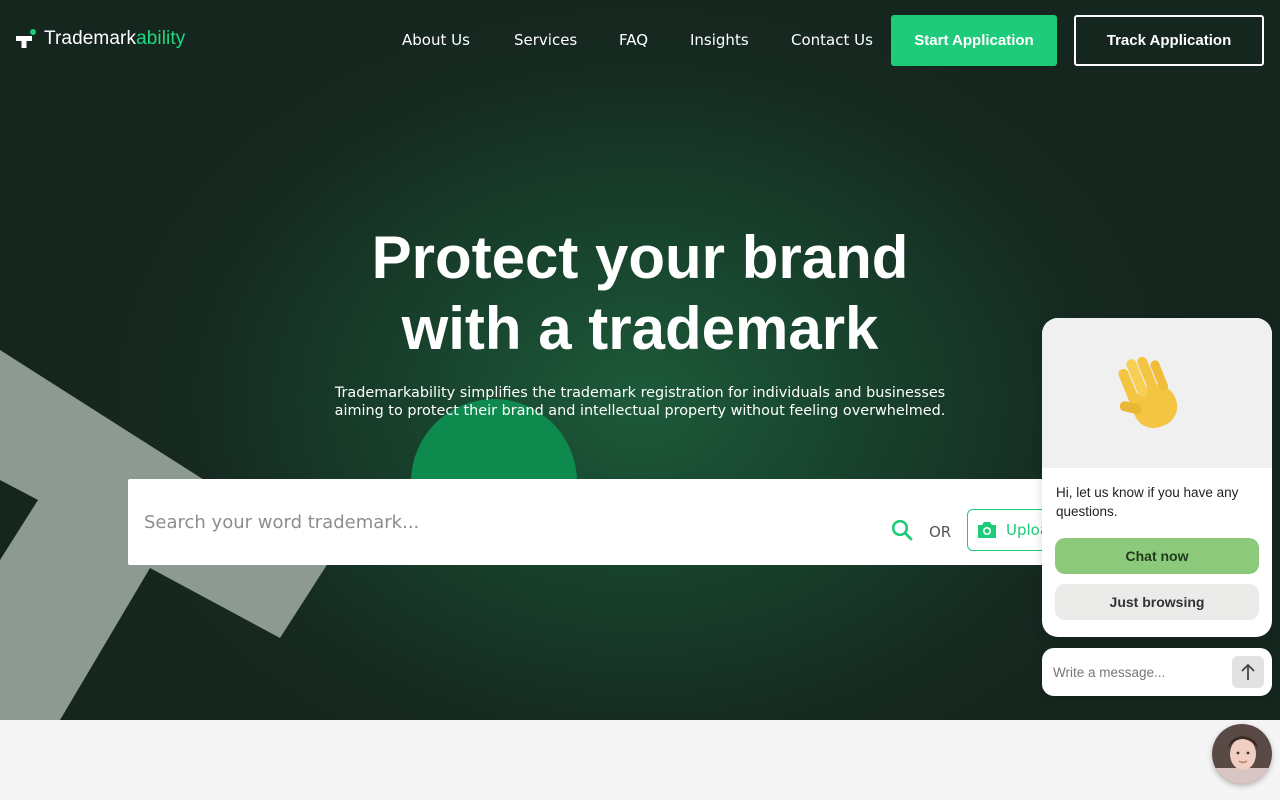 This screenshot has width=1280, height=800. Describe the element at coordinates (832, 40) in the screenshot. I see `nav-contact-us: Contact Us` at that location.